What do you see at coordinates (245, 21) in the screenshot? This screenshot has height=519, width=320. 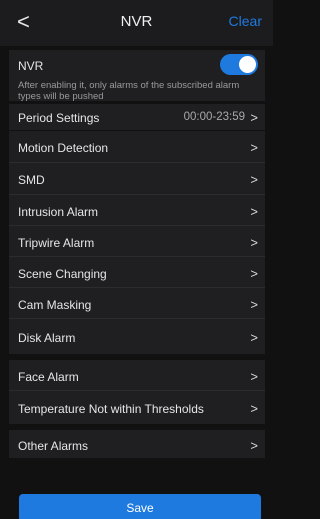 I see `clear-button: Clear` at bounding box center [245, 21].